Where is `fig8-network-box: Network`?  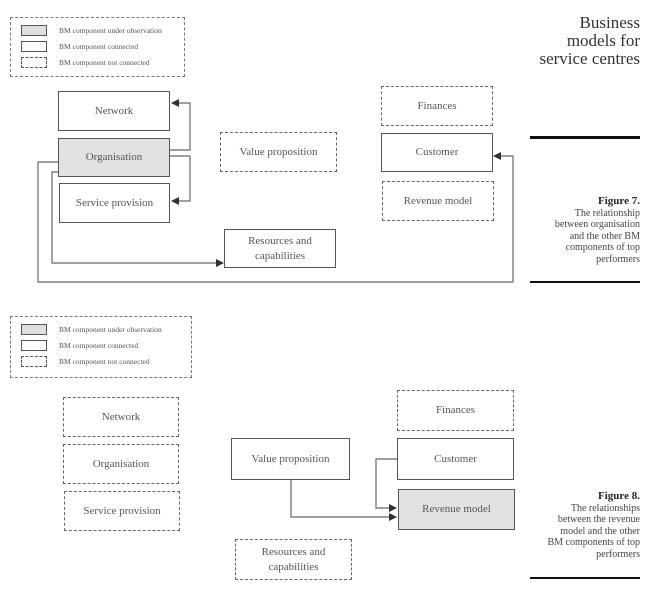 fig8-network-box: Network is located at coordinates (121, 417).